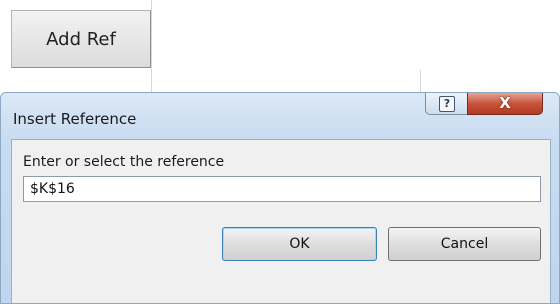  I want to click on reference-input, so click(282, 189).